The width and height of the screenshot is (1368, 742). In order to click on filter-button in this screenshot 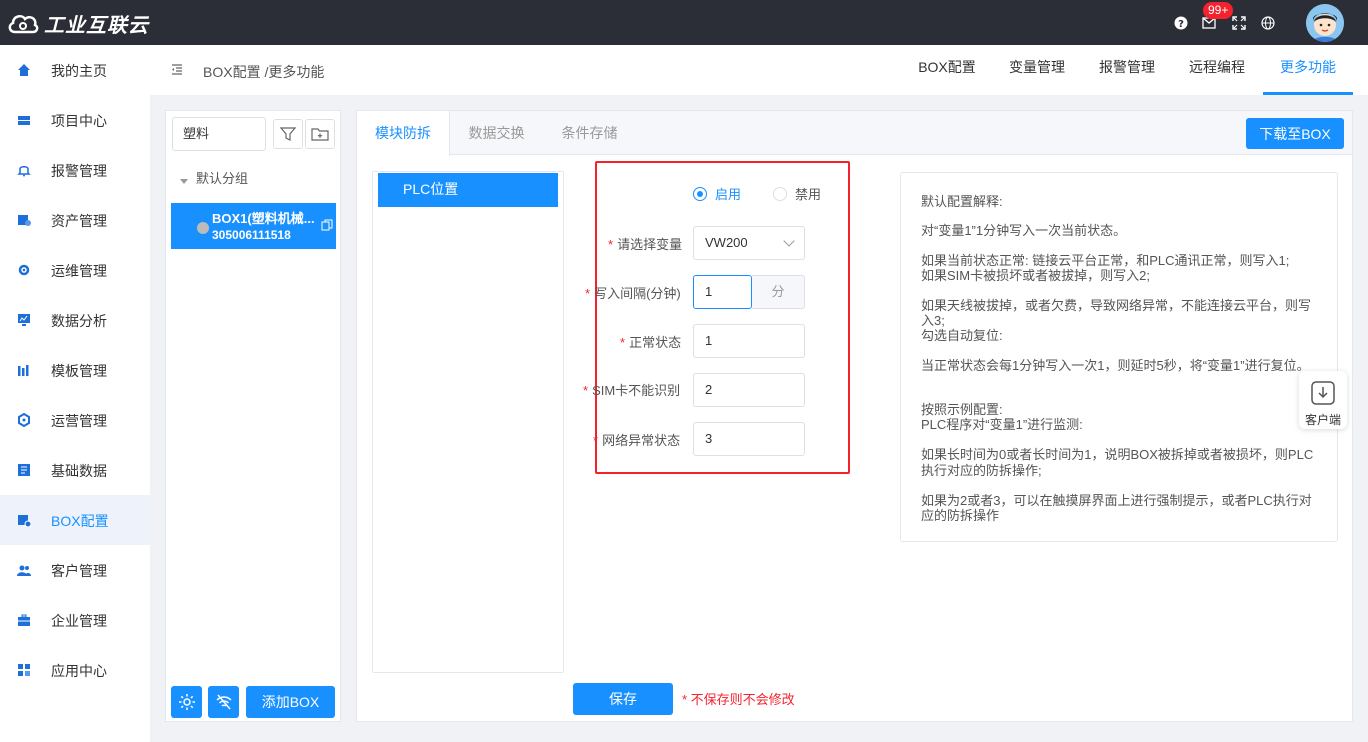, I will do `click(288, 134)`.